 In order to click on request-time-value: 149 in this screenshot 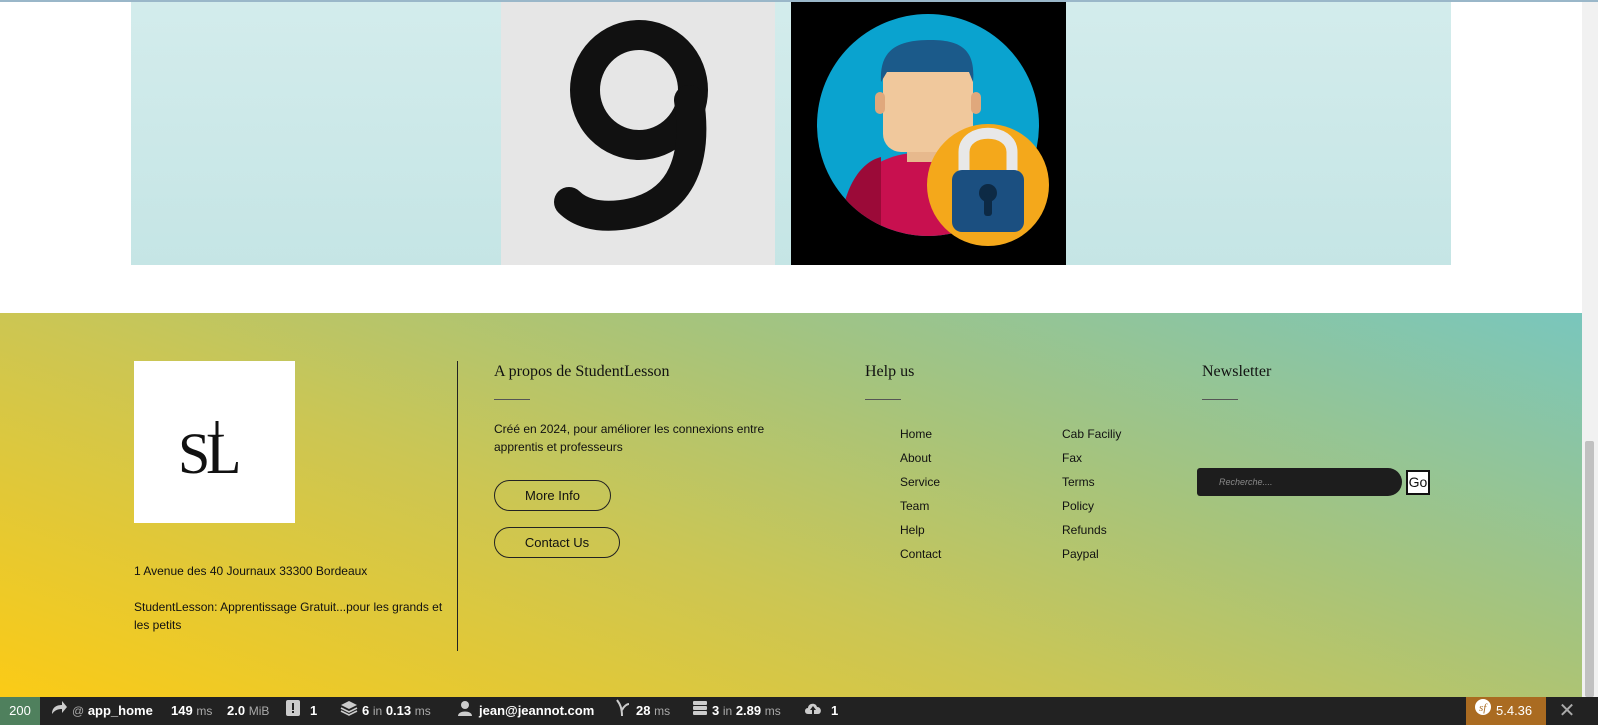, I will do `click(182, 710)`.